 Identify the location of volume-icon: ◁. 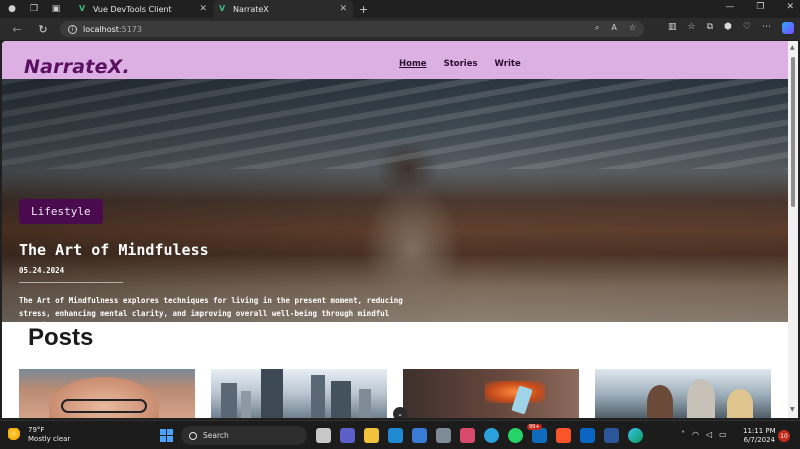
(709, 434).